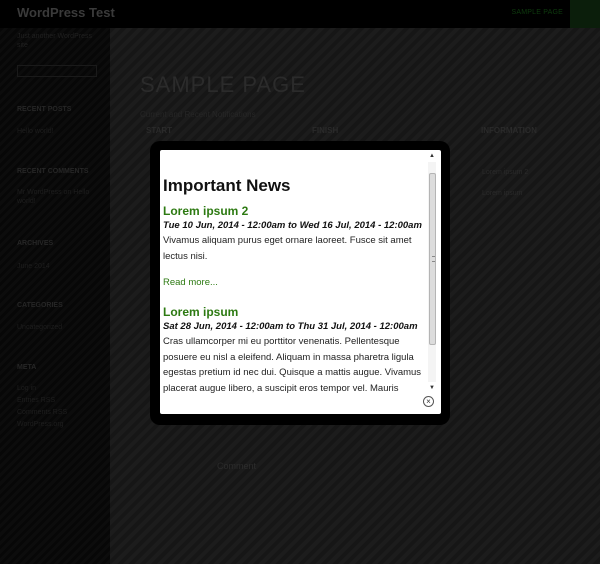 The image size is (600, 564). Describe the element at coordinates (294, 312) in the screenshot. I see `news-item-title: Lorem ipsum` at that location.